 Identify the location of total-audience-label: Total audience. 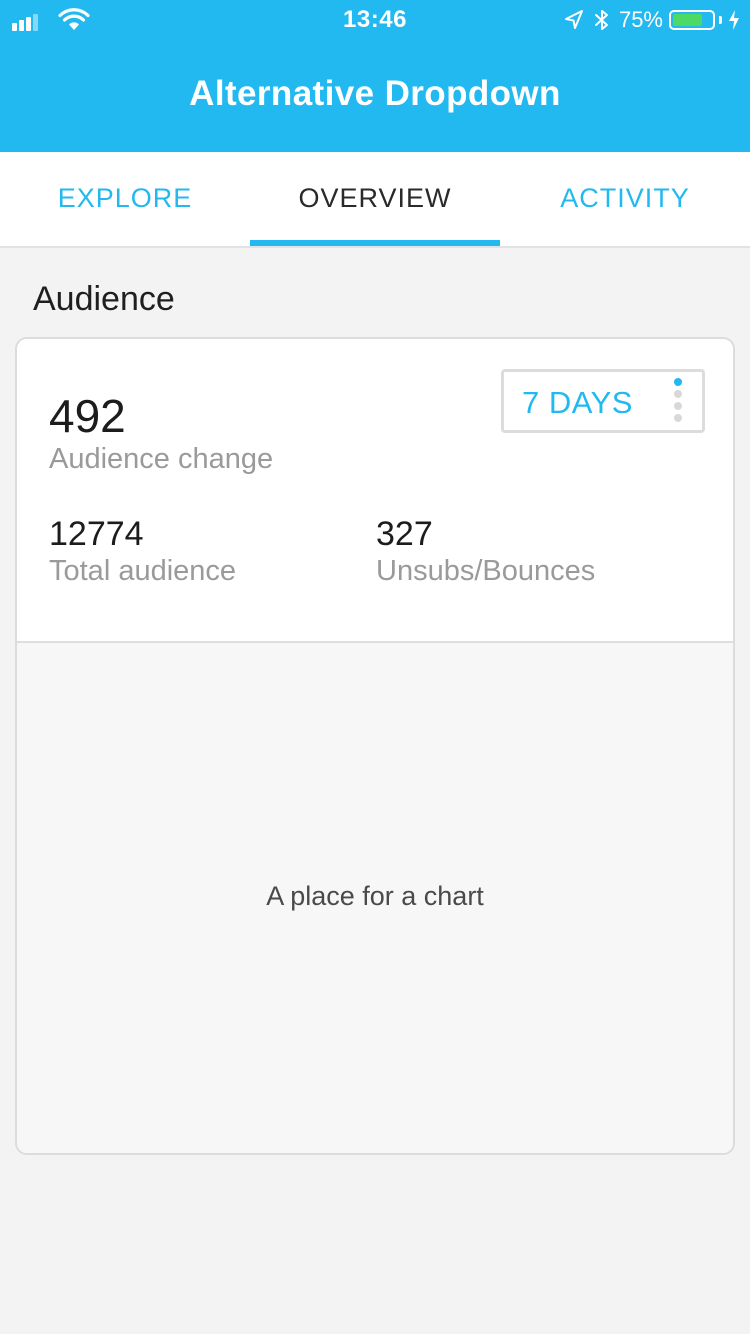
(143, 571).